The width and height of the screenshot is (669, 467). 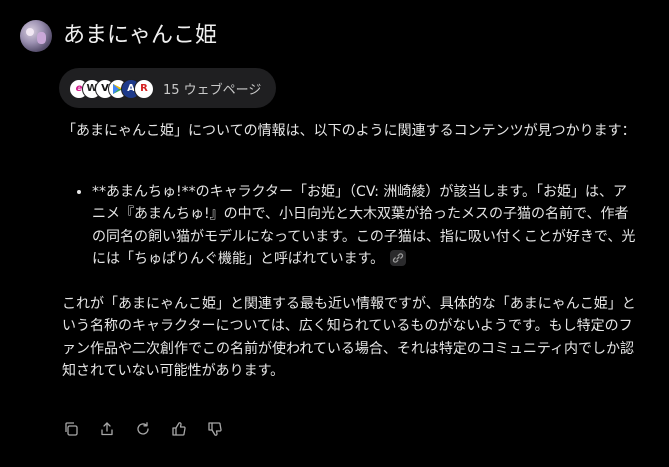 I want to click on sources-label: 15 ウェブページ, so click(x=212, y=90).